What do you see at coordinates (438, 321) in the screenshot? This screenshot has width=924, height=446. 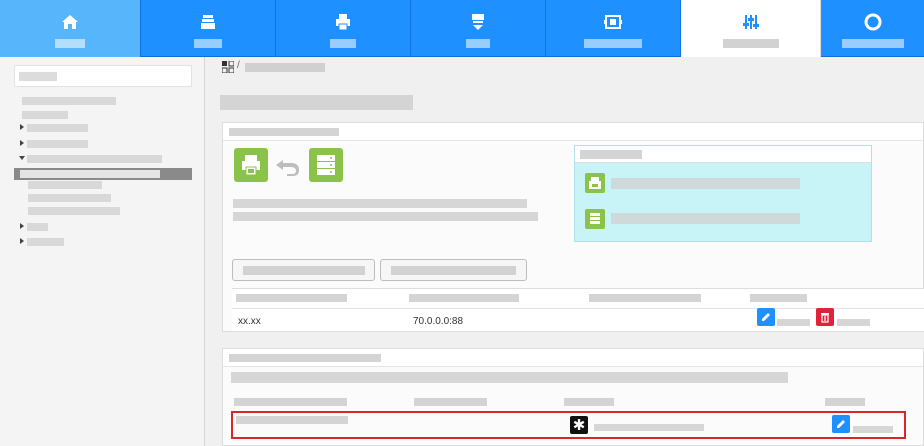 I see `table-cell: 70.0.0.0:88` at bounding box center [438, 321].